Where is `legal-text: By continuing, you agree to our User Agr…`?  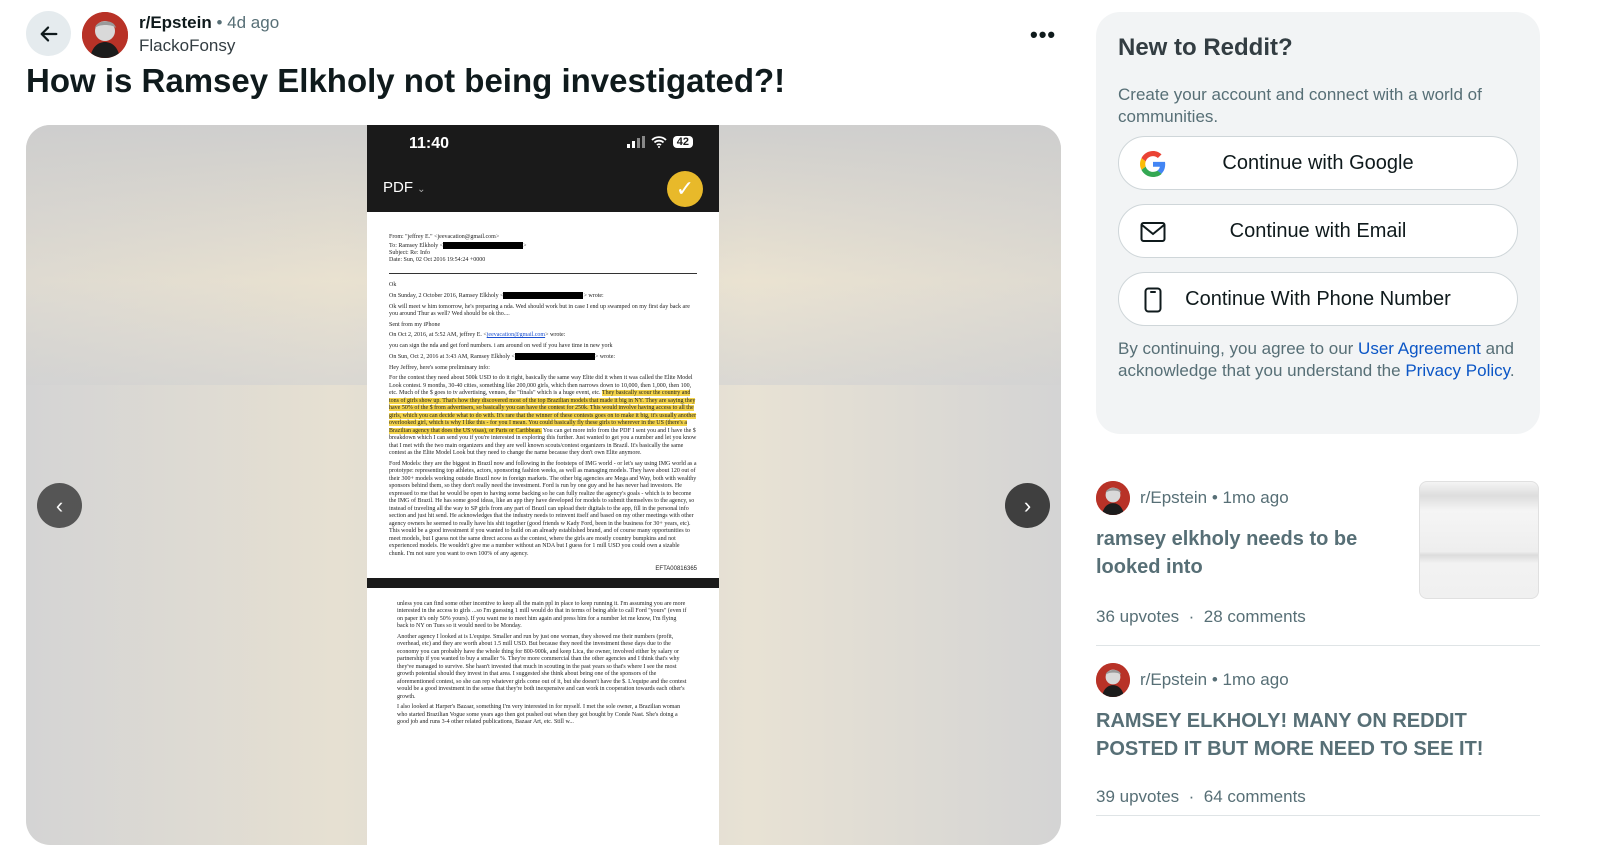 legal-text: By continuing, you agree to our User Agr… is located at coordinates (1316, 359).